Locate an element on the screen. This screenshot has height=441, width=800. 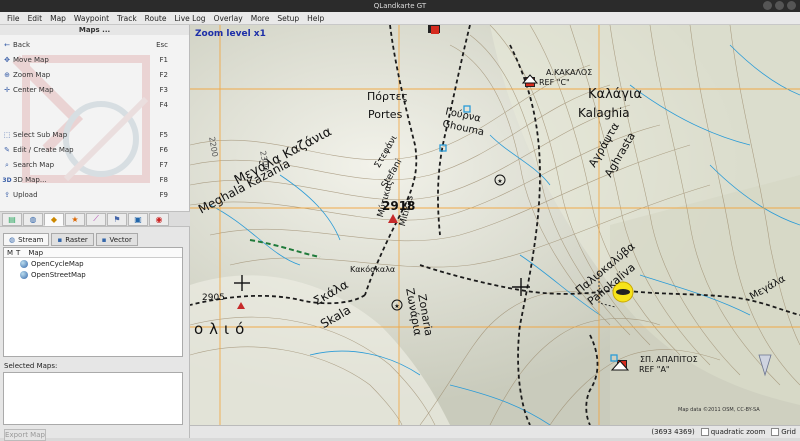
cmd-back: ← Back Esc is located at coordinates (84, 45).